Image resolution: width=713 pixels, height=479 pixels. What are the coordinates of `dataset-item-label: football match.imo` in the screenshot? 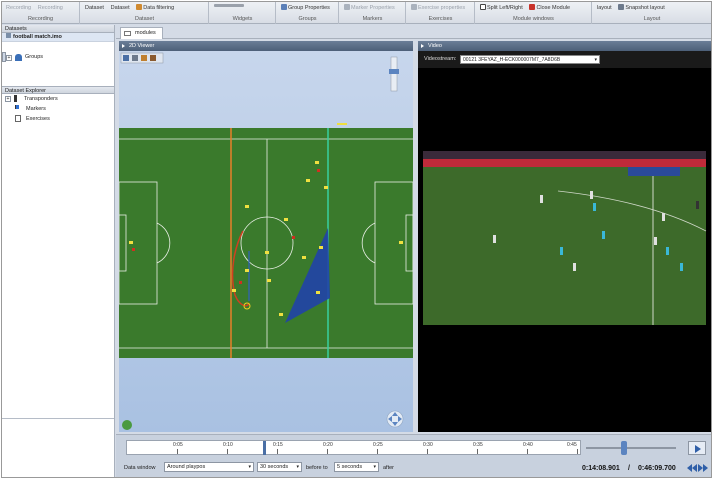 It's located at (37, 37).